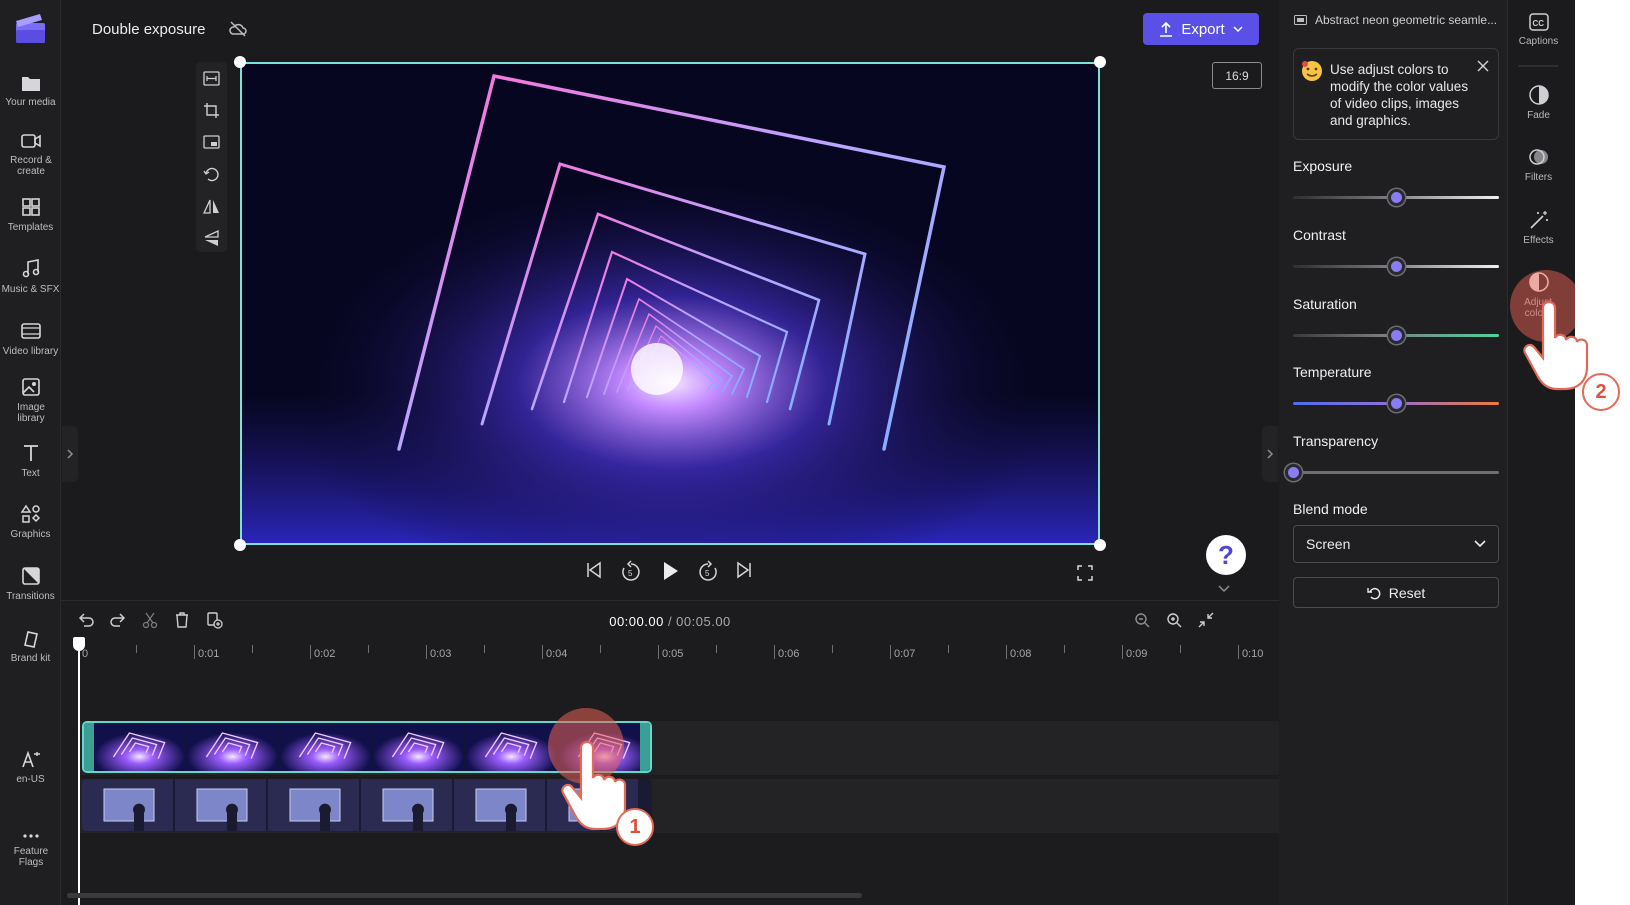 The image size is (1630, 905). I want to click on rewind-5s-icon: 5, so click(631, 571).